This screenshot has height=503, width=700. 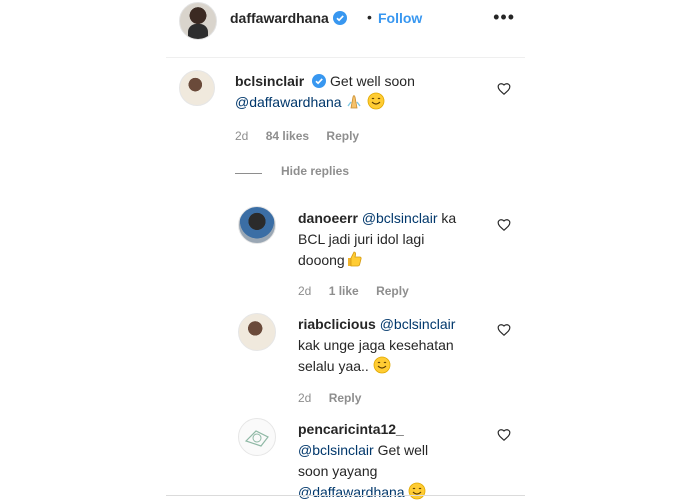 I want to click on hide-replies-button: Hide replies, so click(x=315, y=171).